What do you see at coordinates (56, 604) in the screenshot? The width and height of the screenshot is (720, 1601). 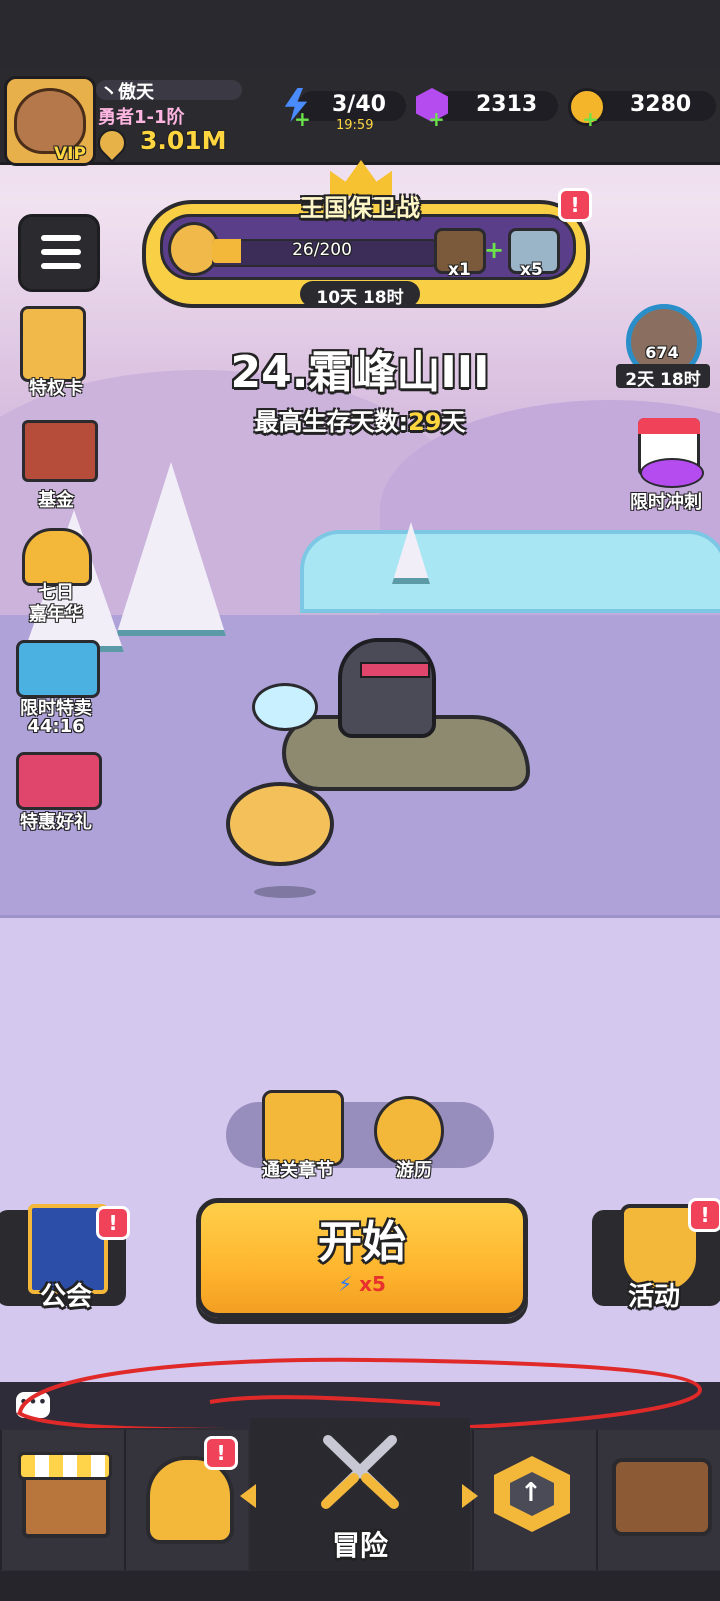 I see `feature-label-carnival: 七日 嘉年华` at bounding box center [56, 604].